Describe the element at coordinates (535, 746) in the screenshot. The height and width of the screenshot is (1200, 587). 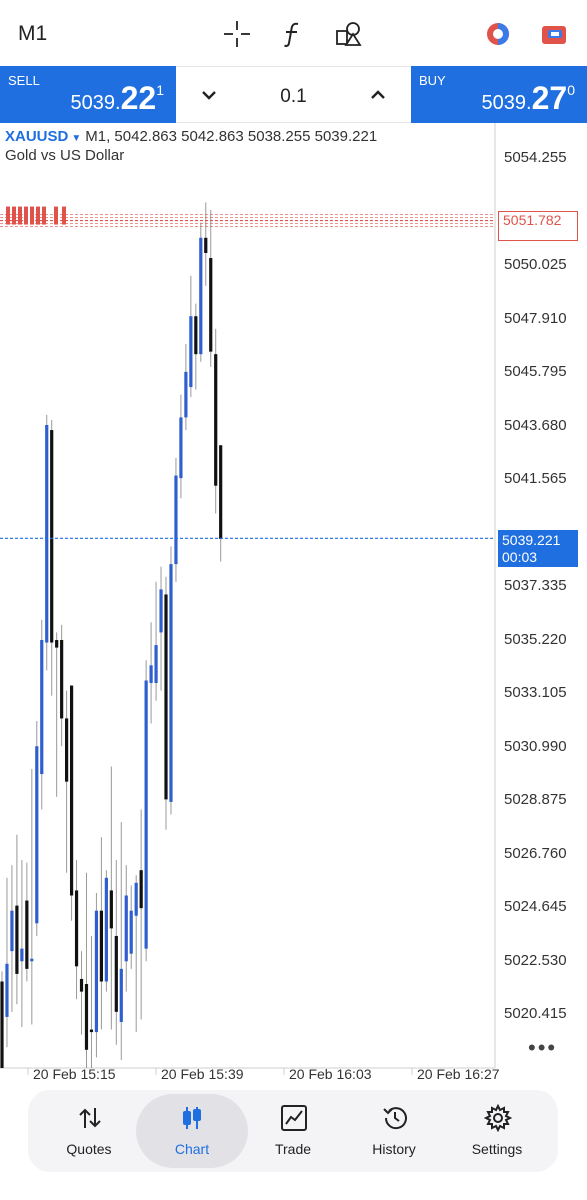
I see `price-axis-label: 5030.990` at that location.